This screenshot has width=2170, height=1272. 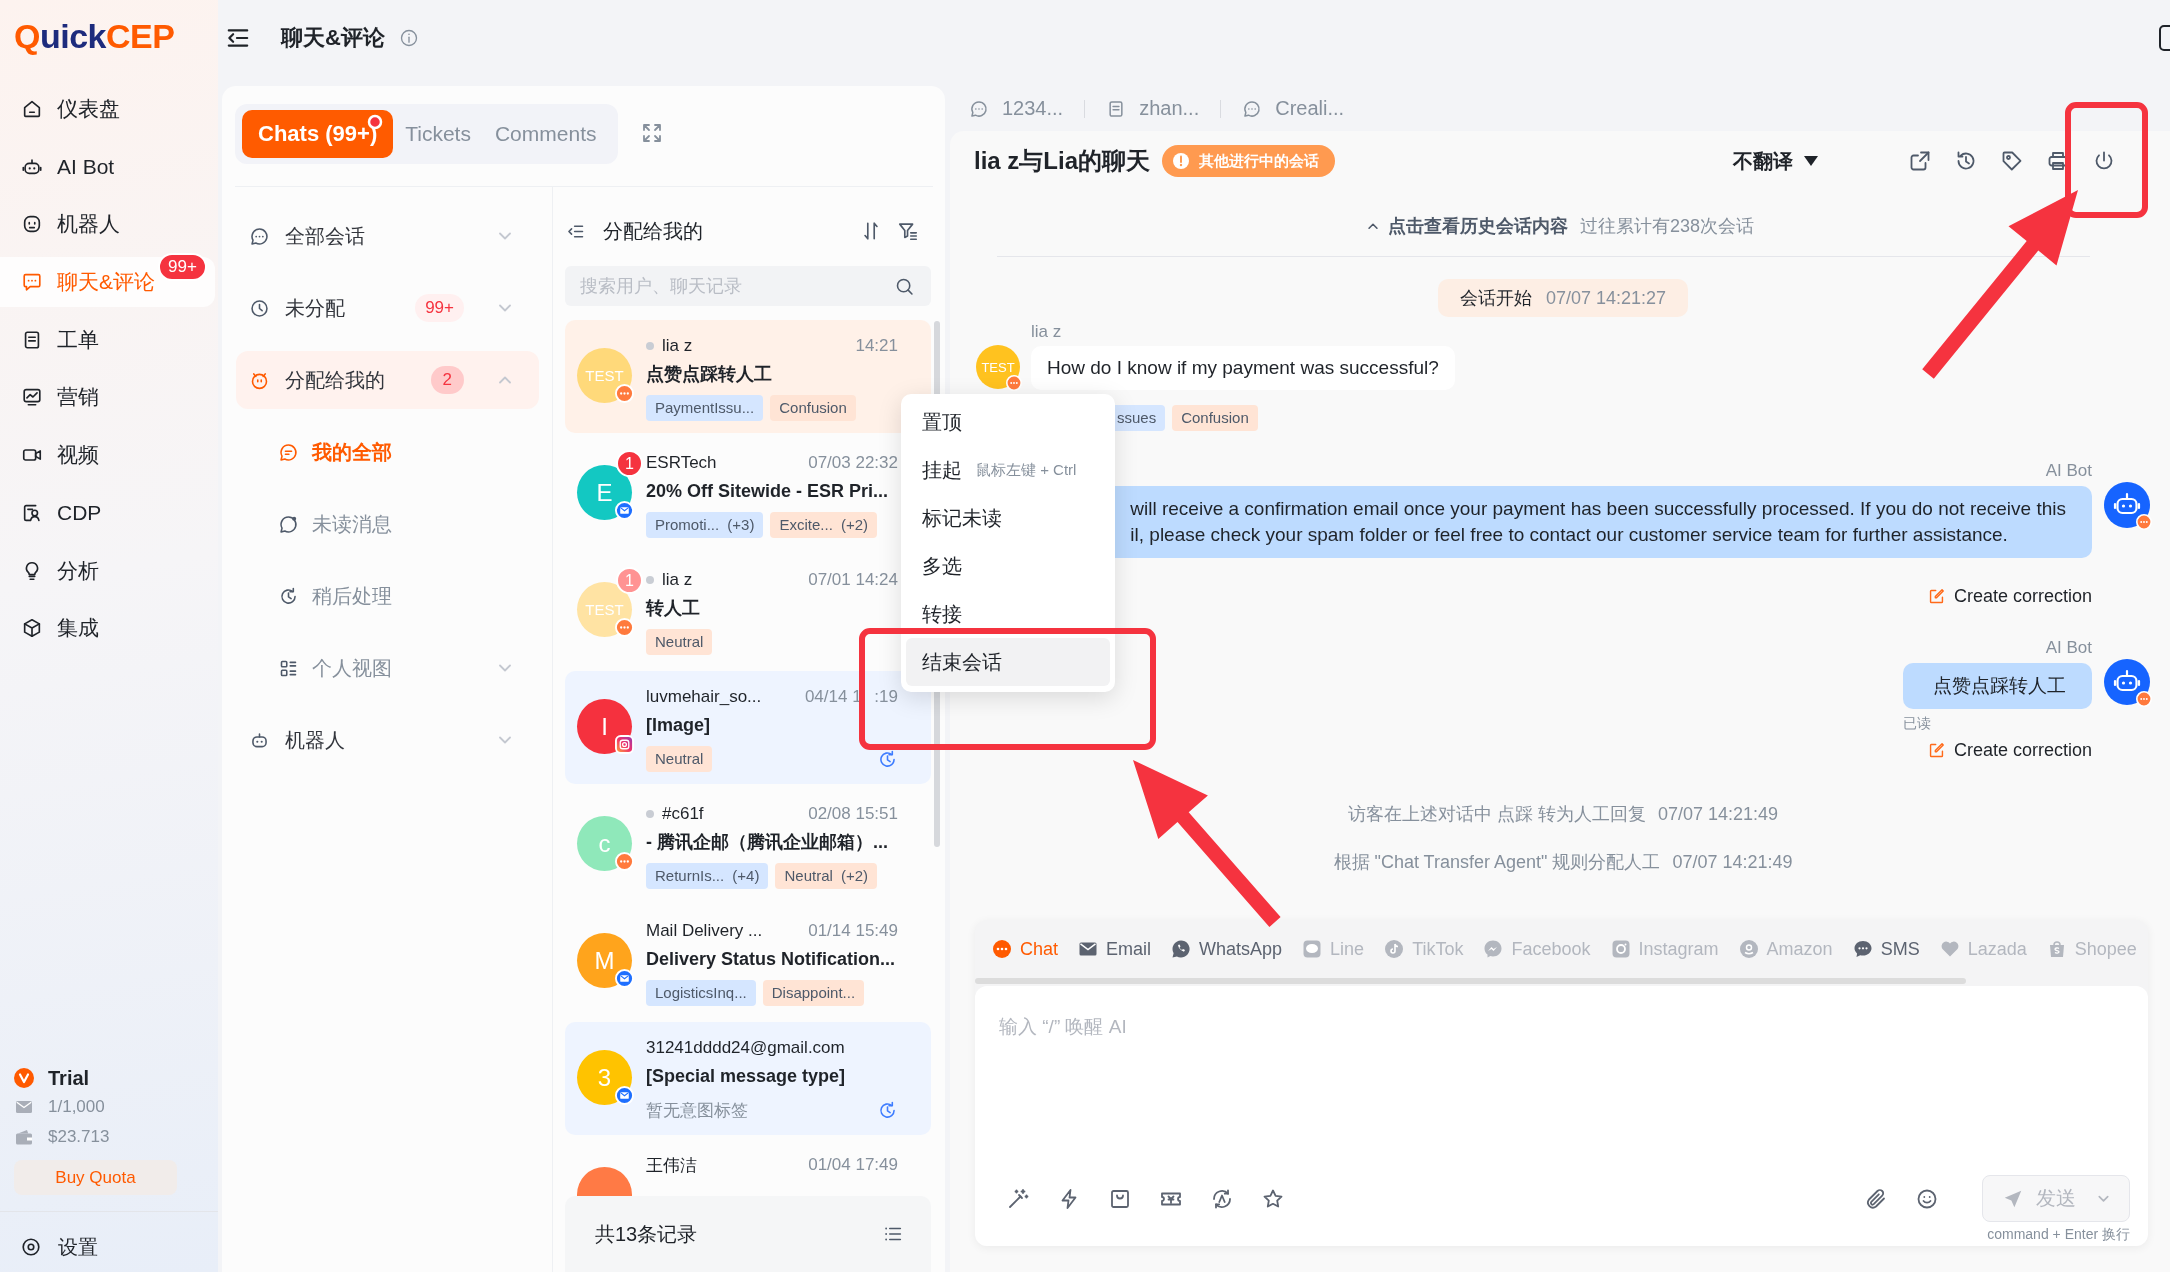 I want to click on contact-name: #c61f, so click(x=683, y=814).